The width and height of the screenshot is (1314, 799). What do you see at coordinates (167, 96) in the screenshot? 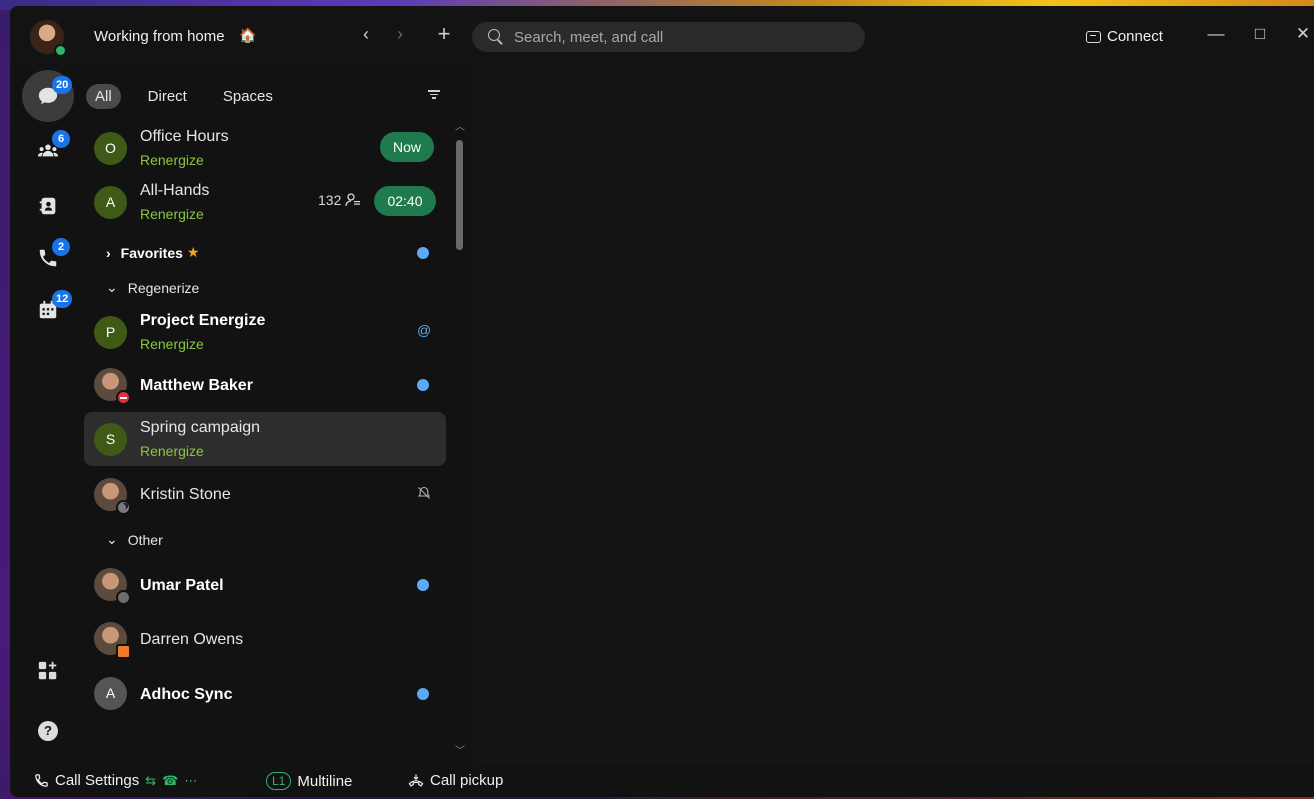
I see `filter-direct: Direct` at bounding box center [167, 96].